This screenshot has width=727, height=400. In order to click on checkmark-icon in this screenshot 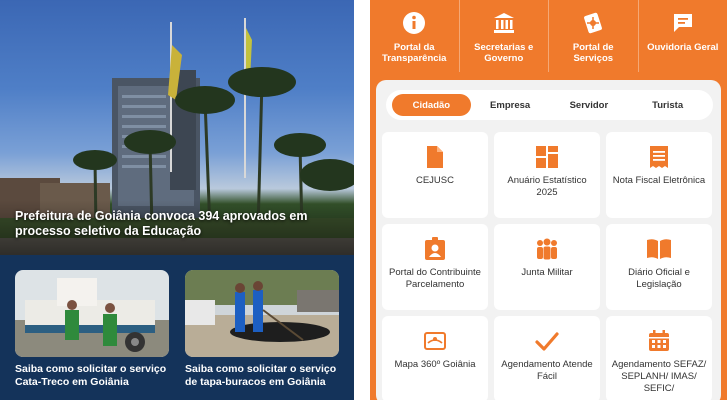, I will do `click(547, 341)`.